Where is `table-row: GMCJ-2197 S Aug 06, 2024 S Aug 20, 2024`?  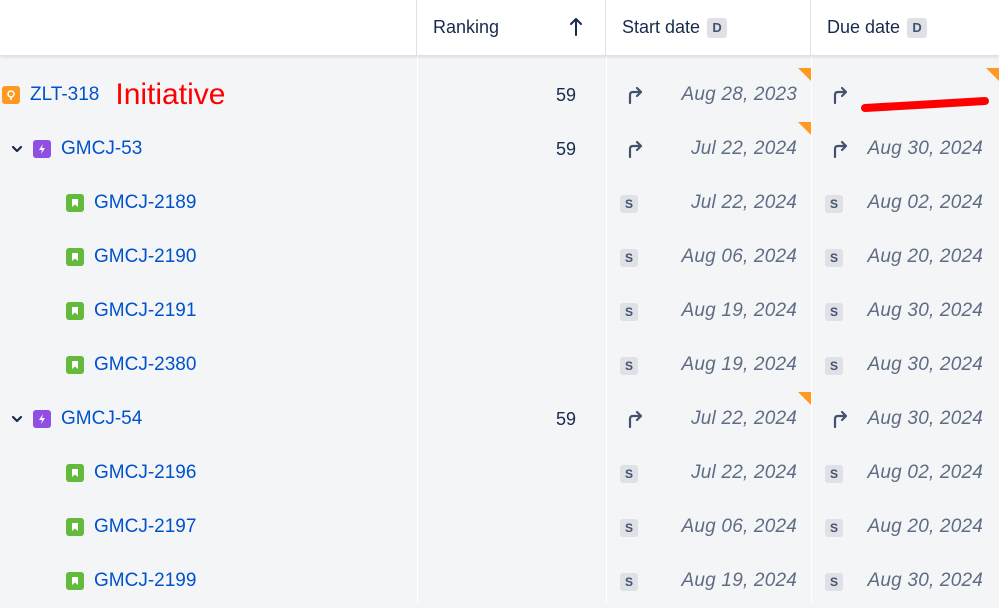
table-row: GMCJ-2197 S Aug 06, 2024 S Aug 20, 2024 is located at coordinates (499, 527).